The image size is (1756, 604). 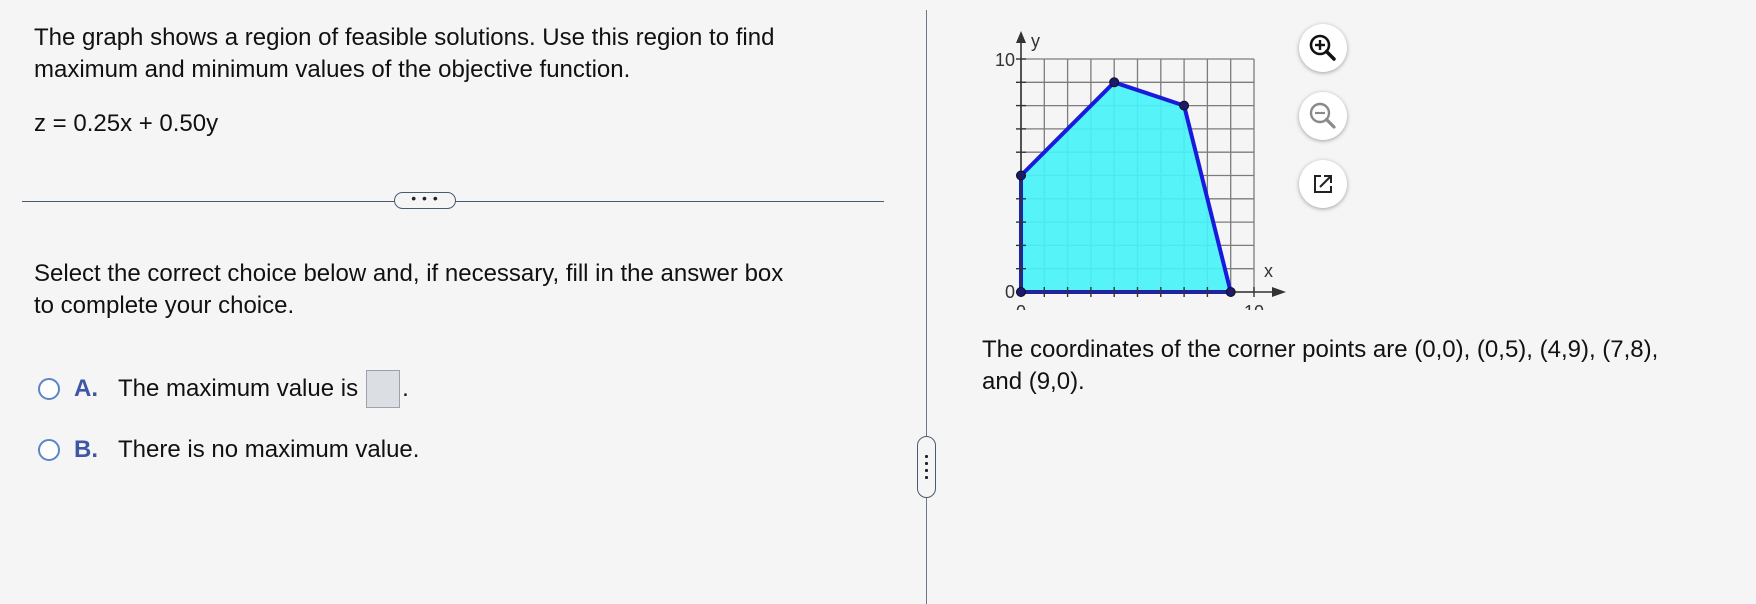 I want to click on zoom-in-icon, so click(x=1322, y=47).